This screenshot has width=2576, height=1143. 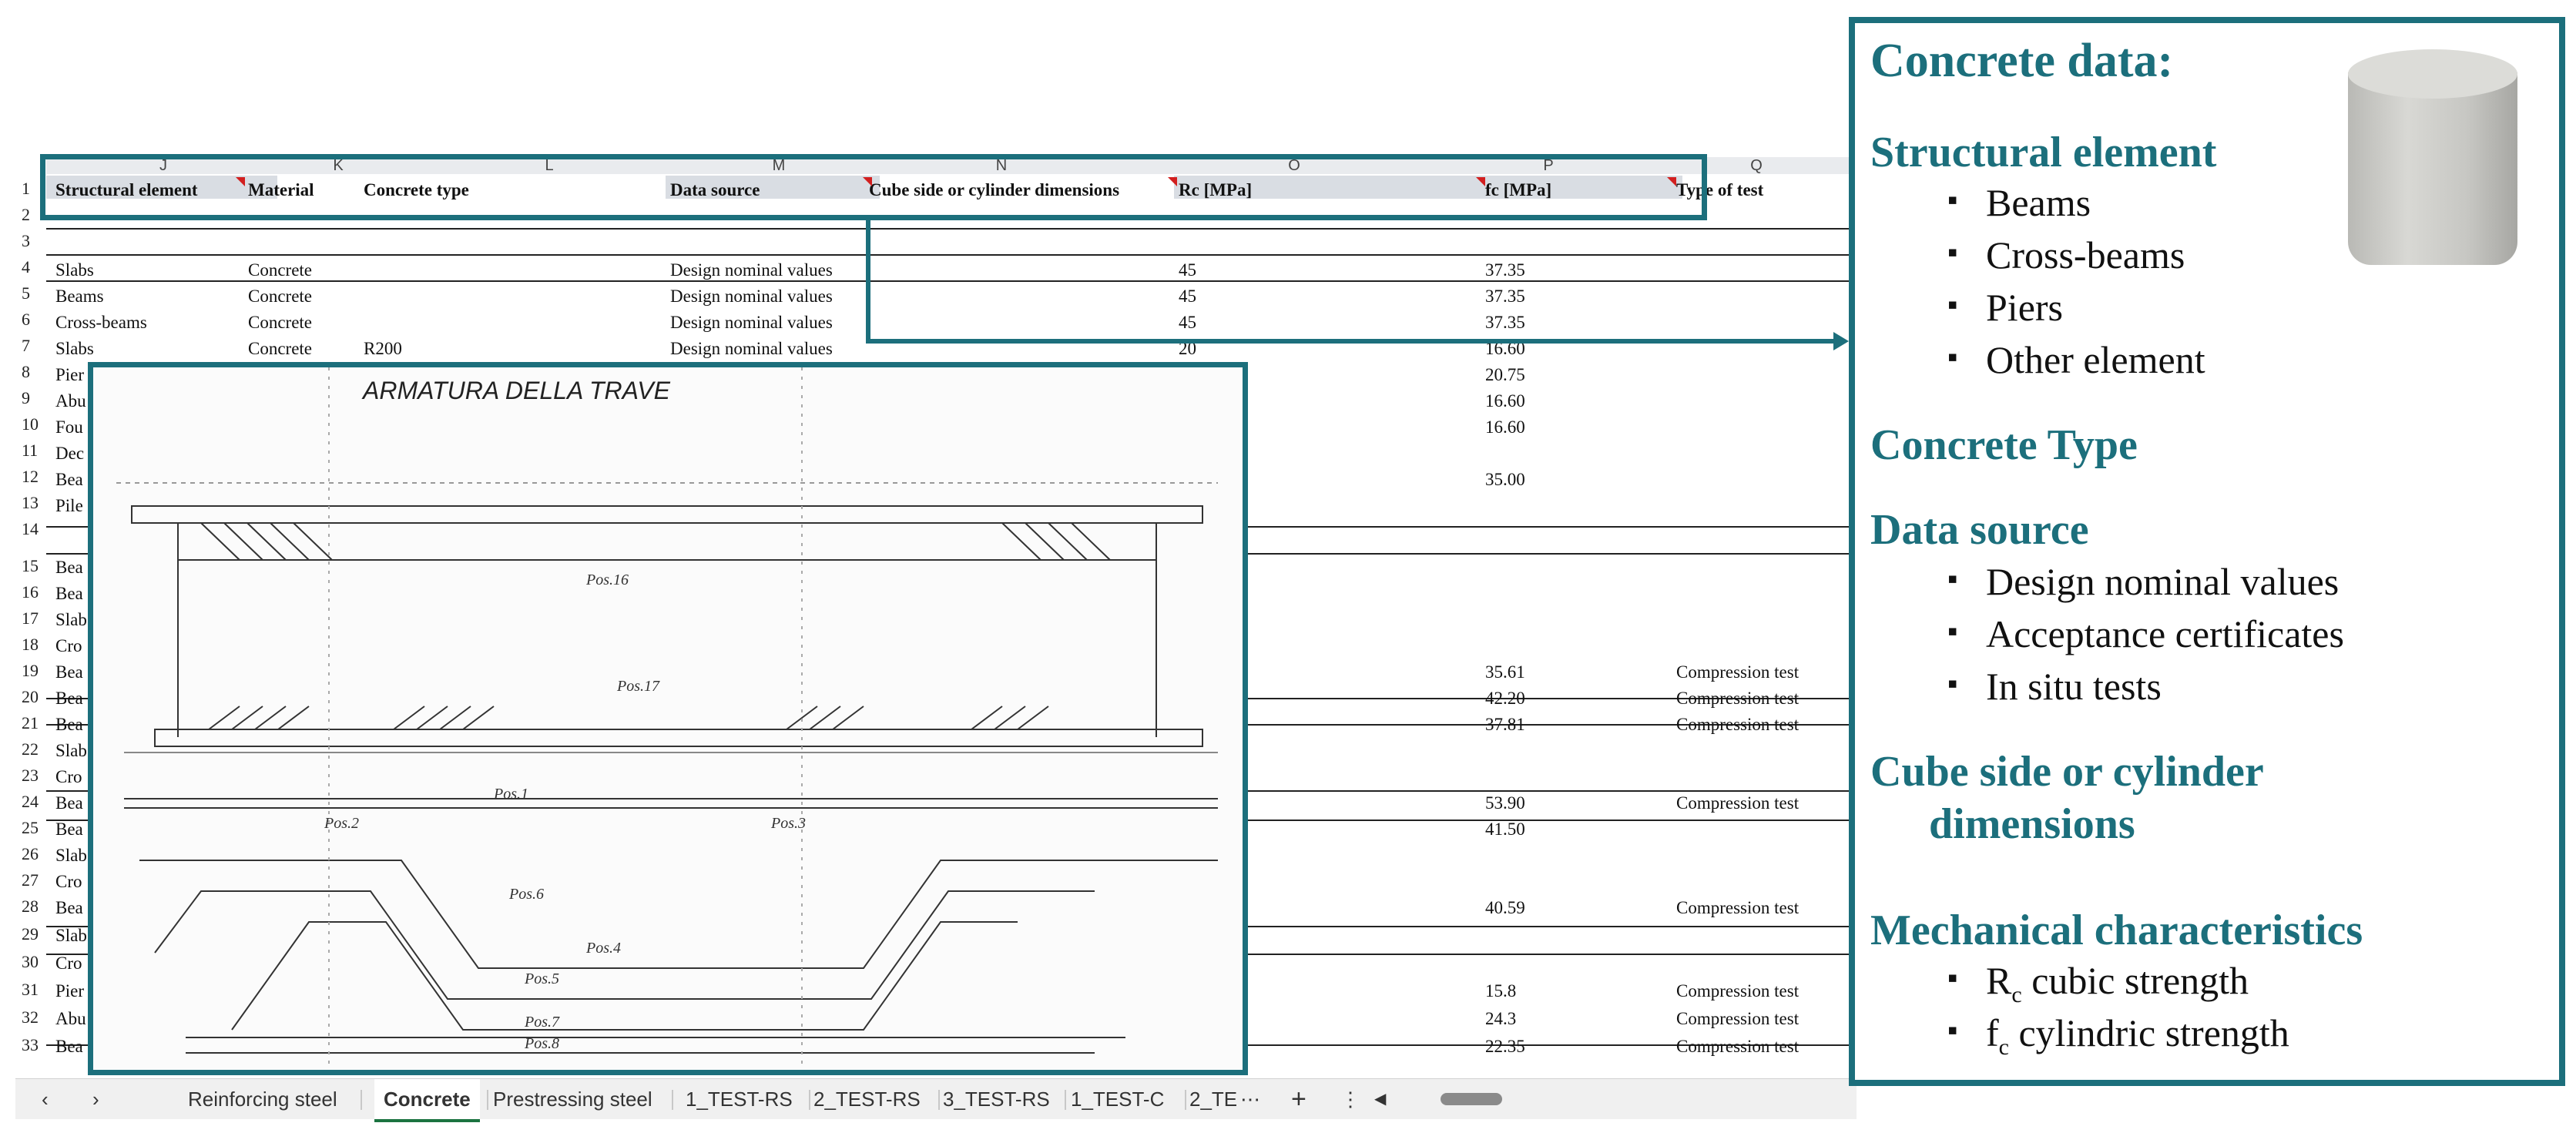 I want to click on cell-fc: 15.8, so click(x=1500, y=991).